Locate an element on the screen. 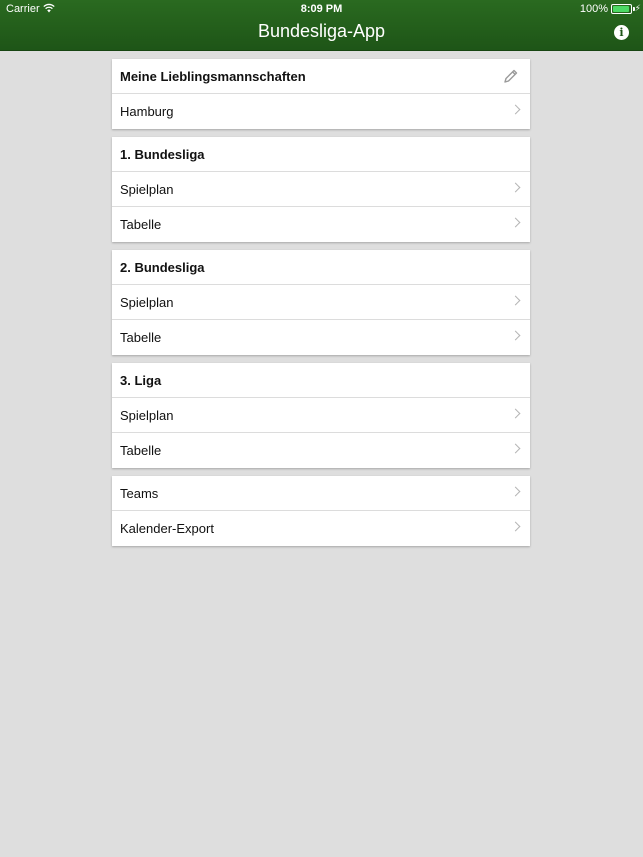  clock: 8:09 PM is located at coordinates (321, 9).